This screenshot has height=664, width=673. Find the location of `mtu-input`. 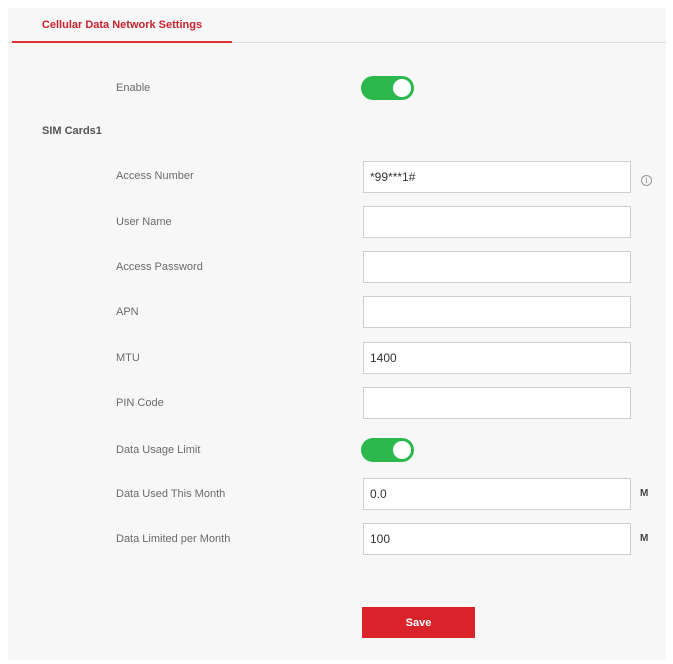

mtu-input is located at coordinates (497, 358).